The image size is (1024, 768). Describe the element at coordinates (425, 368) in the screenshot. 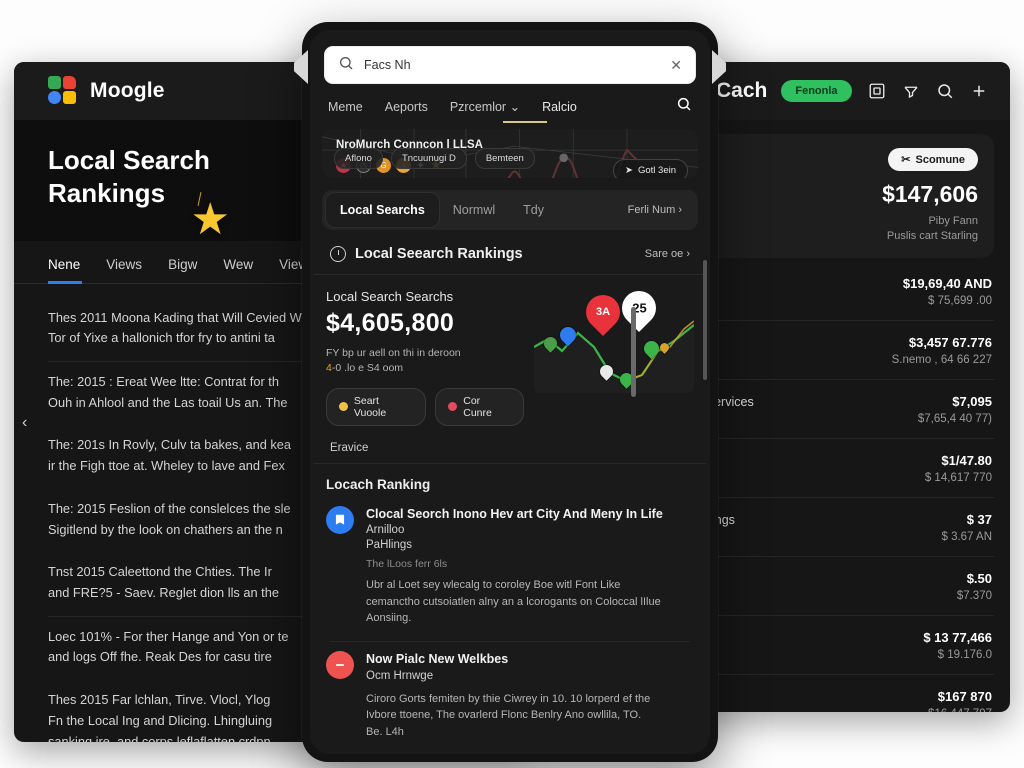

I see `stat-note-2: 4-0 .lo e S4 oom` at that location.